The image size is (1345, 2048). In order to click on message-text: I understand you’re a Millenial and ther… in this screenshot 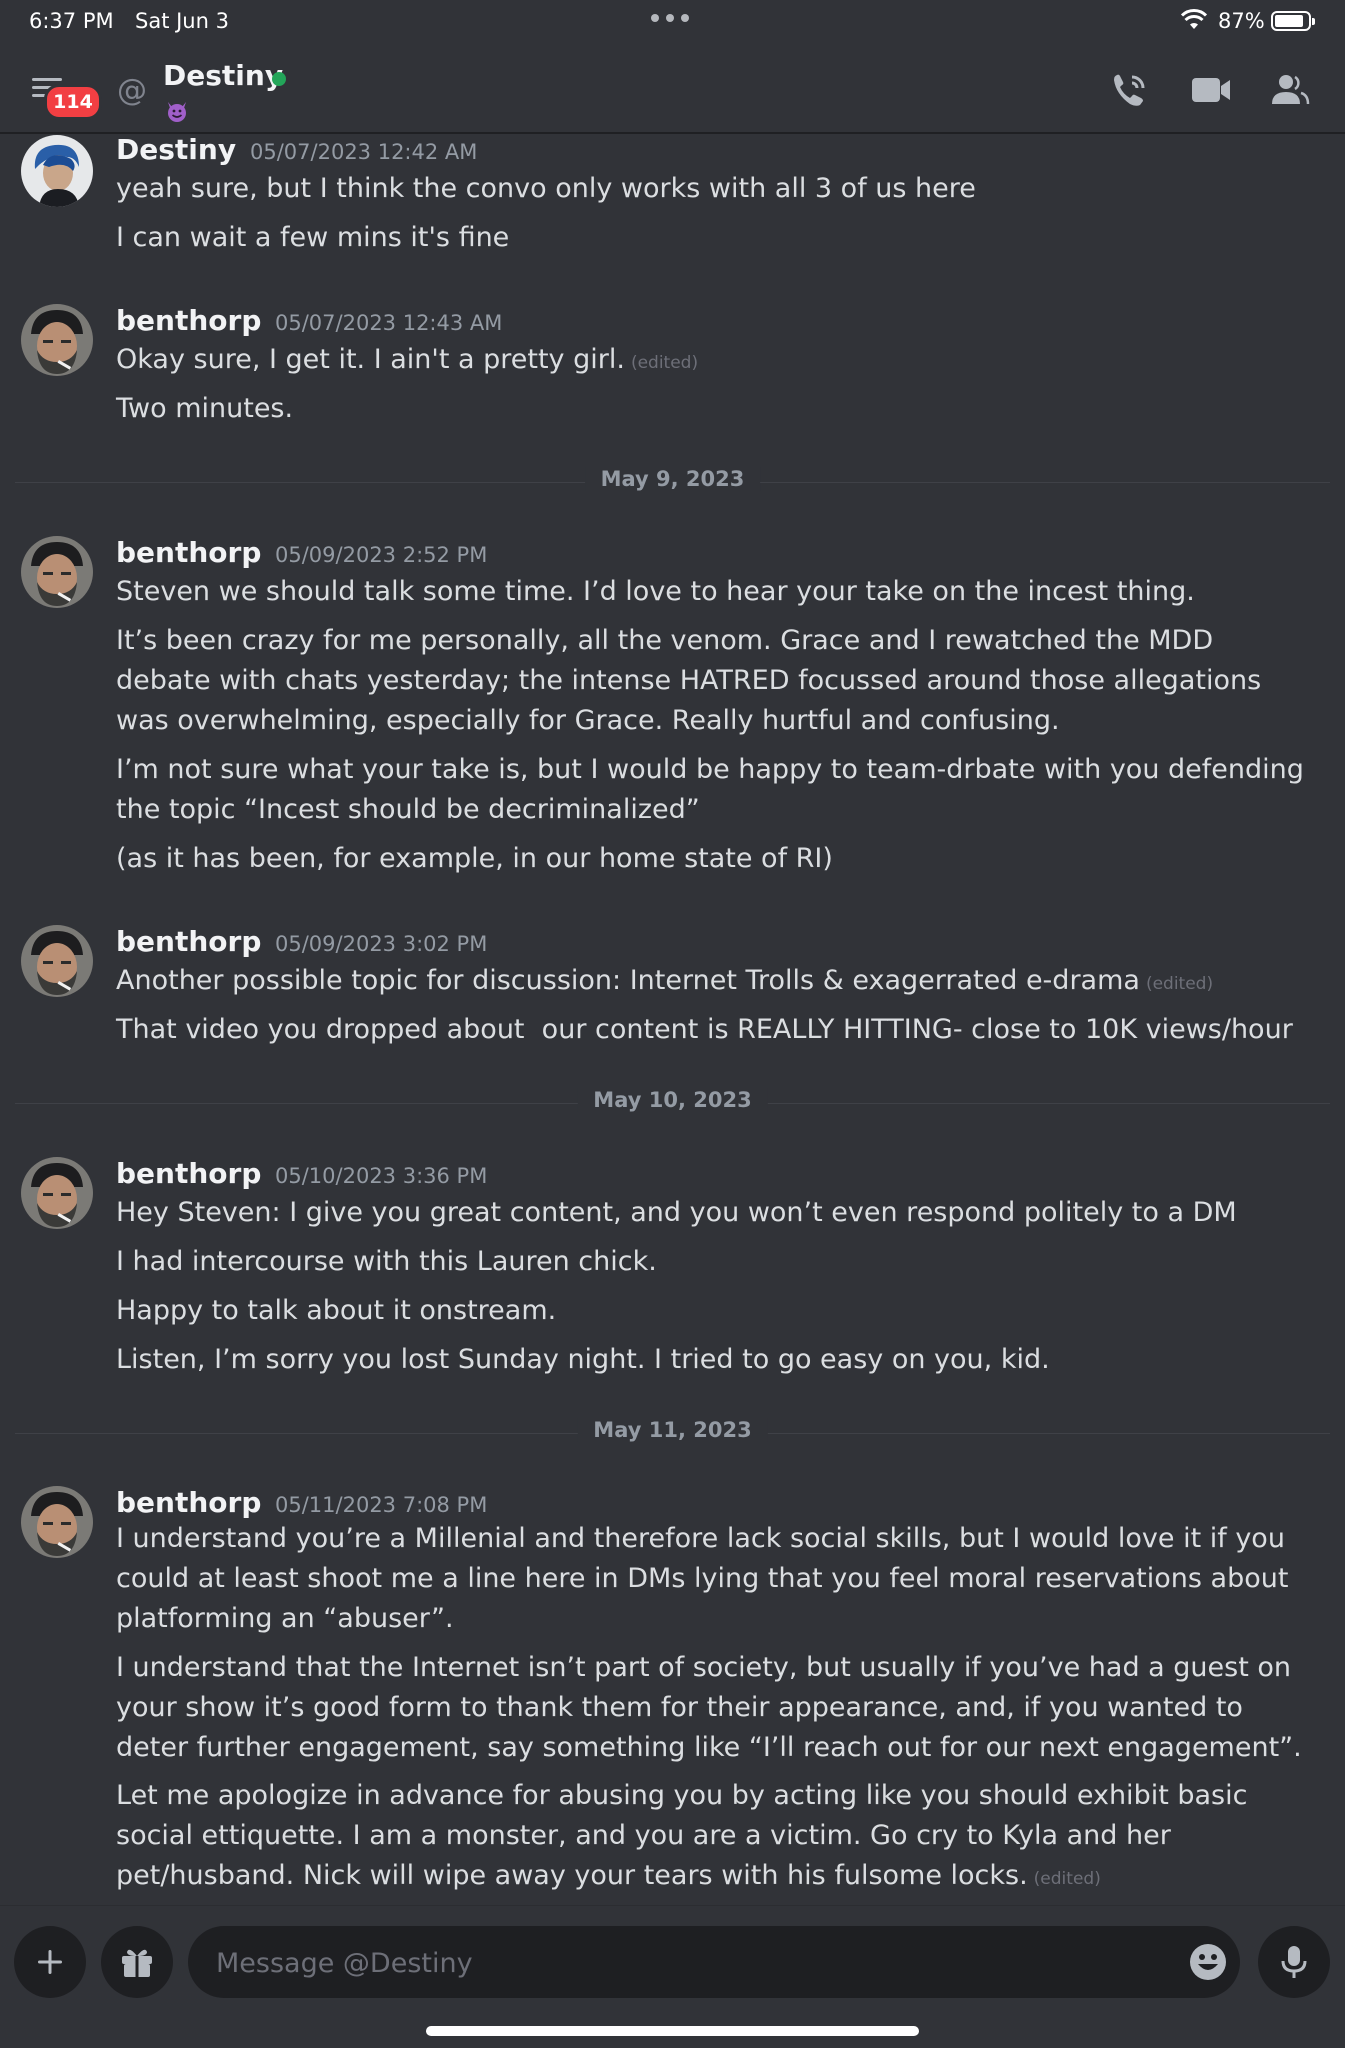, I will do `click(707, 1578)`.